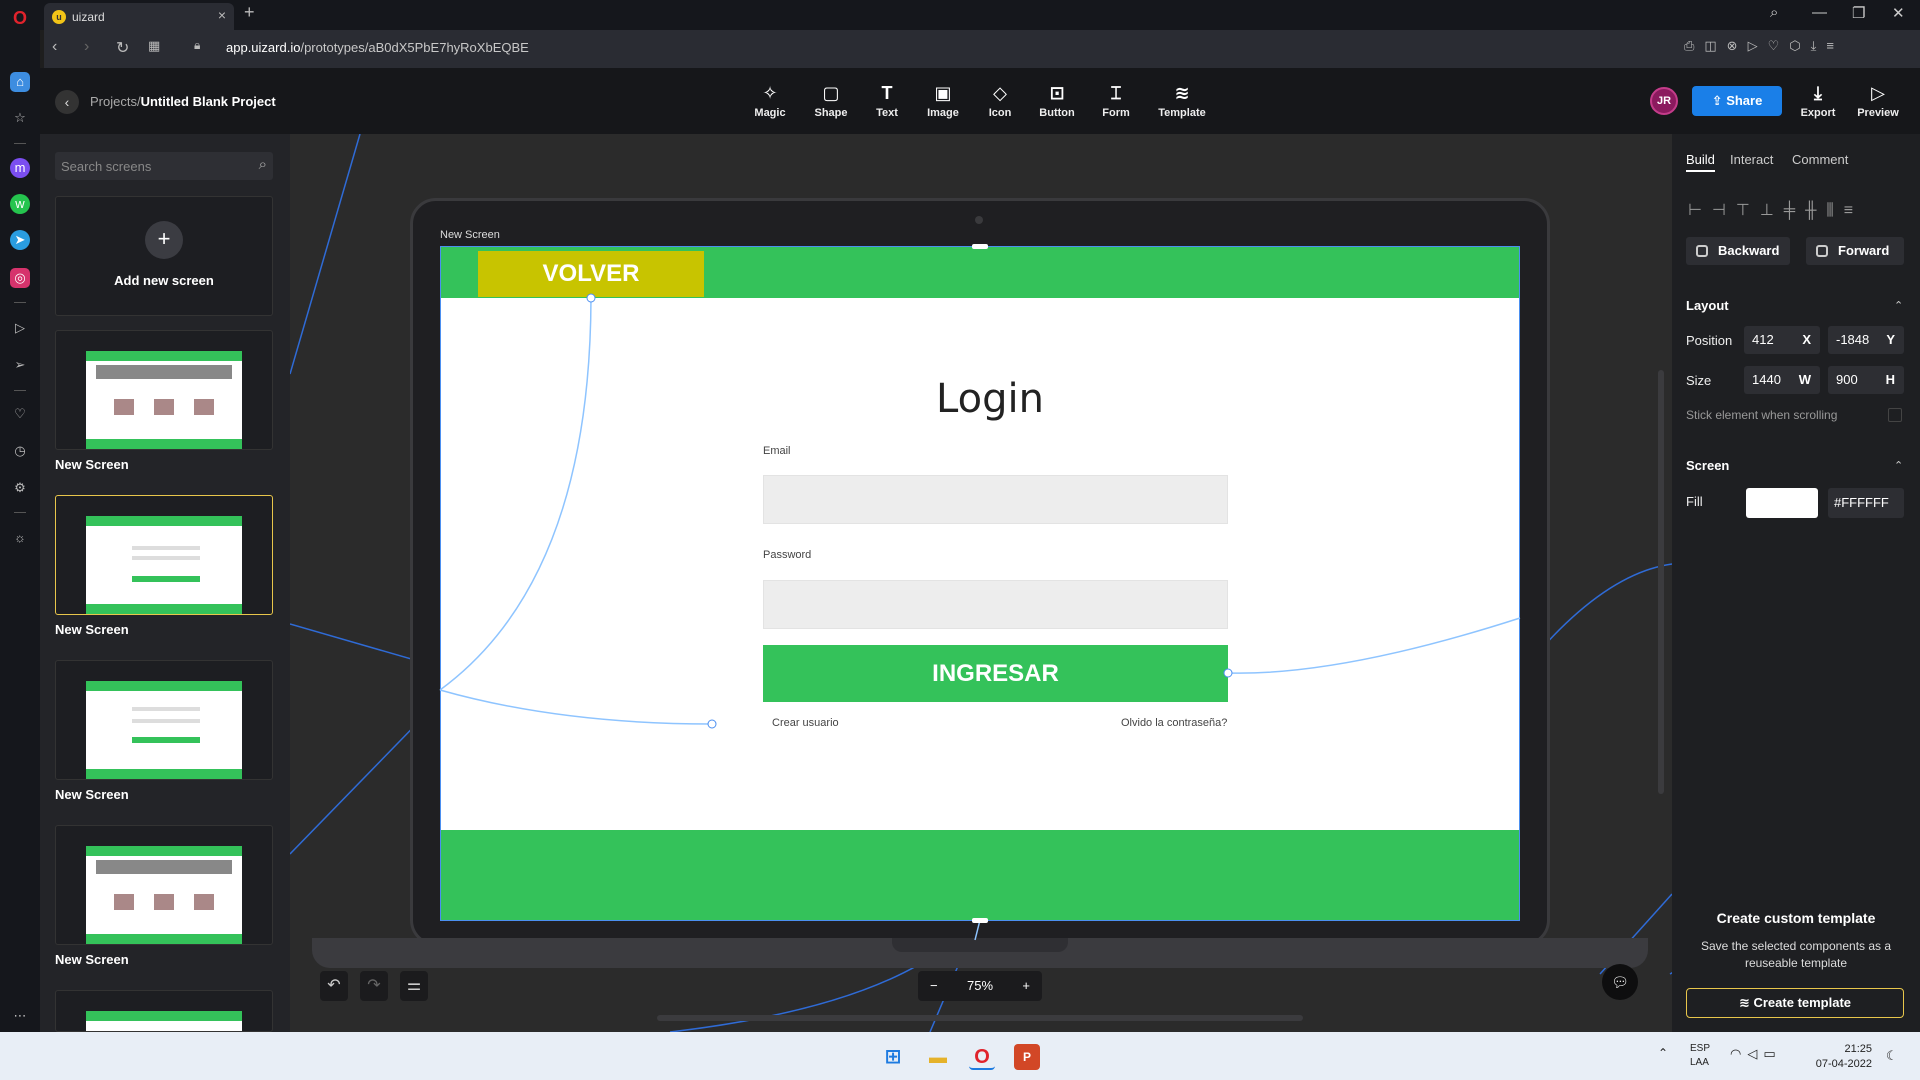 This screenshot has height=1080, width=1920. What do you see at coordinates (1700, 1056) in the screenshot?
I see `language-indicator: ESP LAA` at bounding box center [1700, 1056].